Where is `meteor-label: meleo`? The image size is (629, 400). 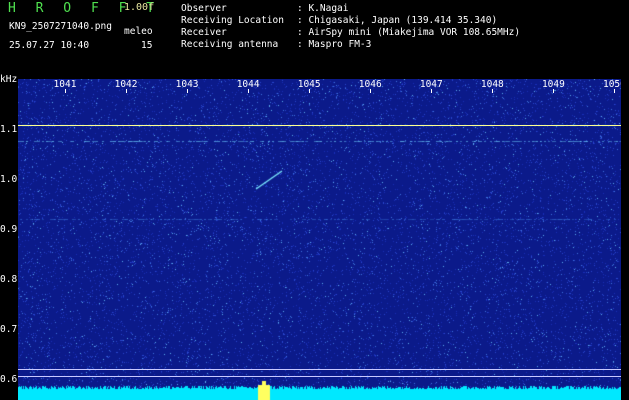 meteor-label: meleo is located at coordinates (138, 31).